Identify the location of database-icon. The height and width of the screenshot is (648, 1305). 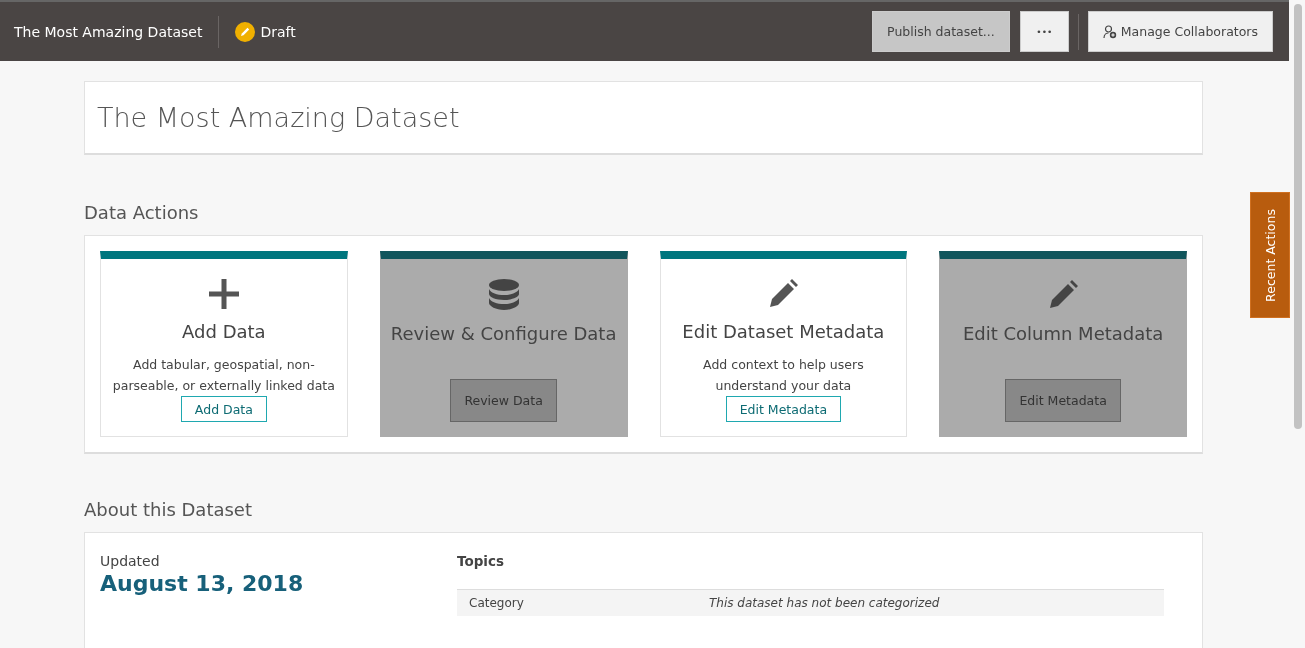
(503, 295).